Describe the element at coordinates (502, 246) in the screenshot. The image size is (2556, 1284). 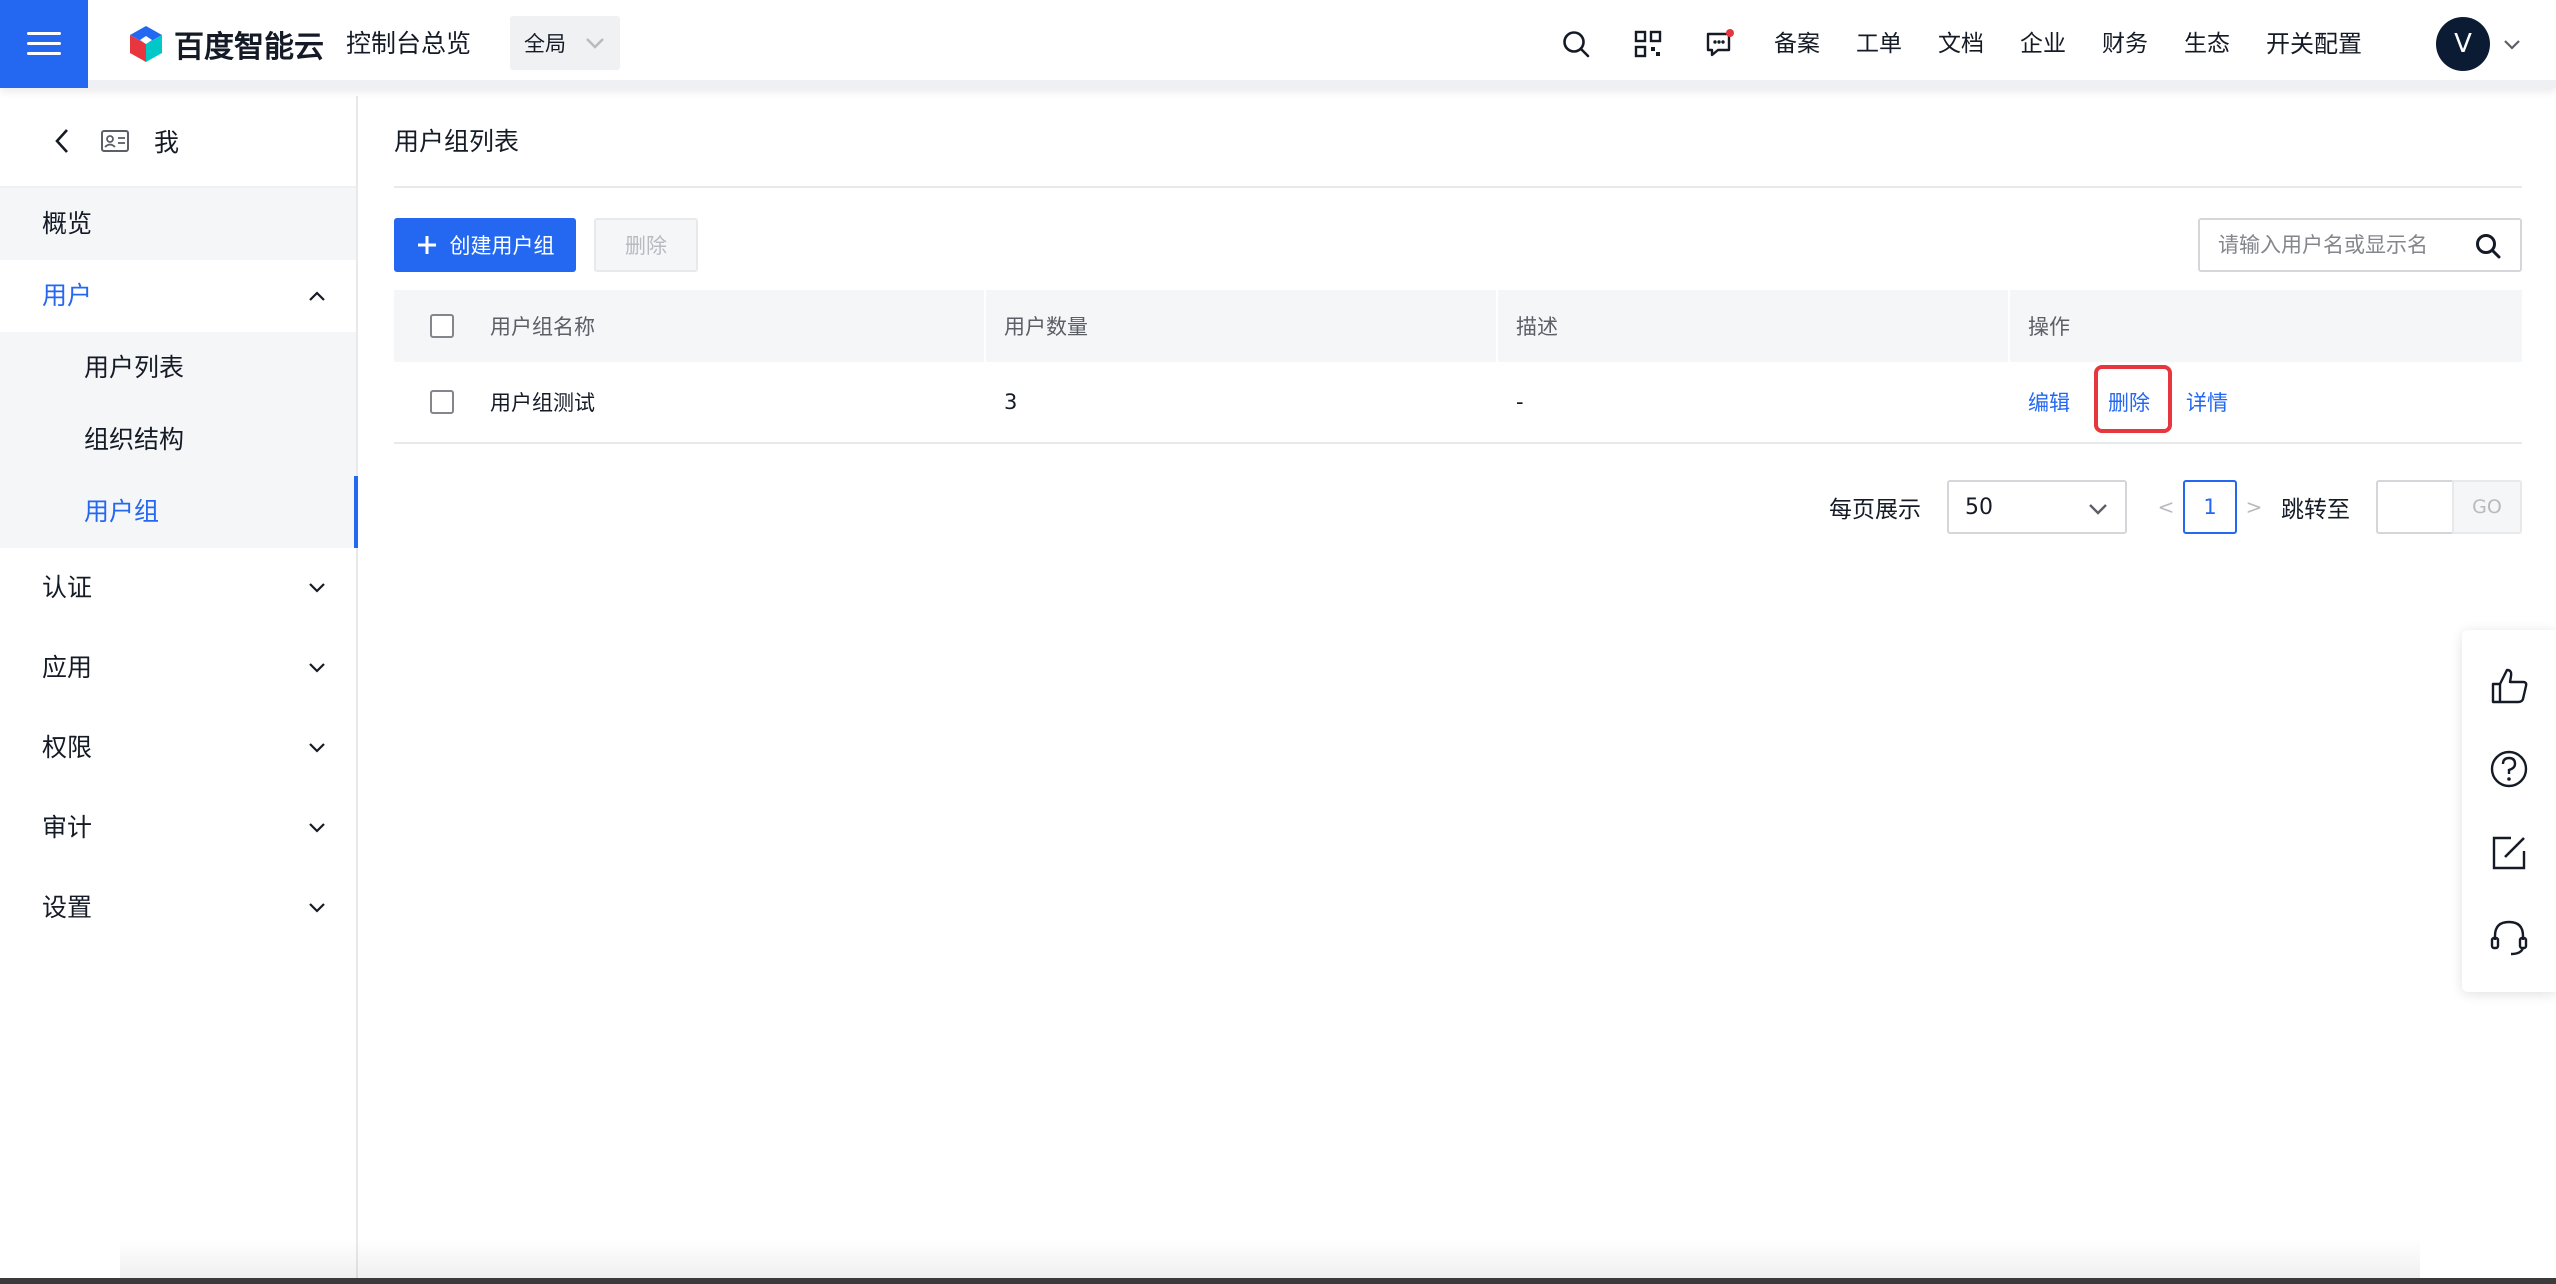
I see `create-button-label: 创建用户组` at that location.